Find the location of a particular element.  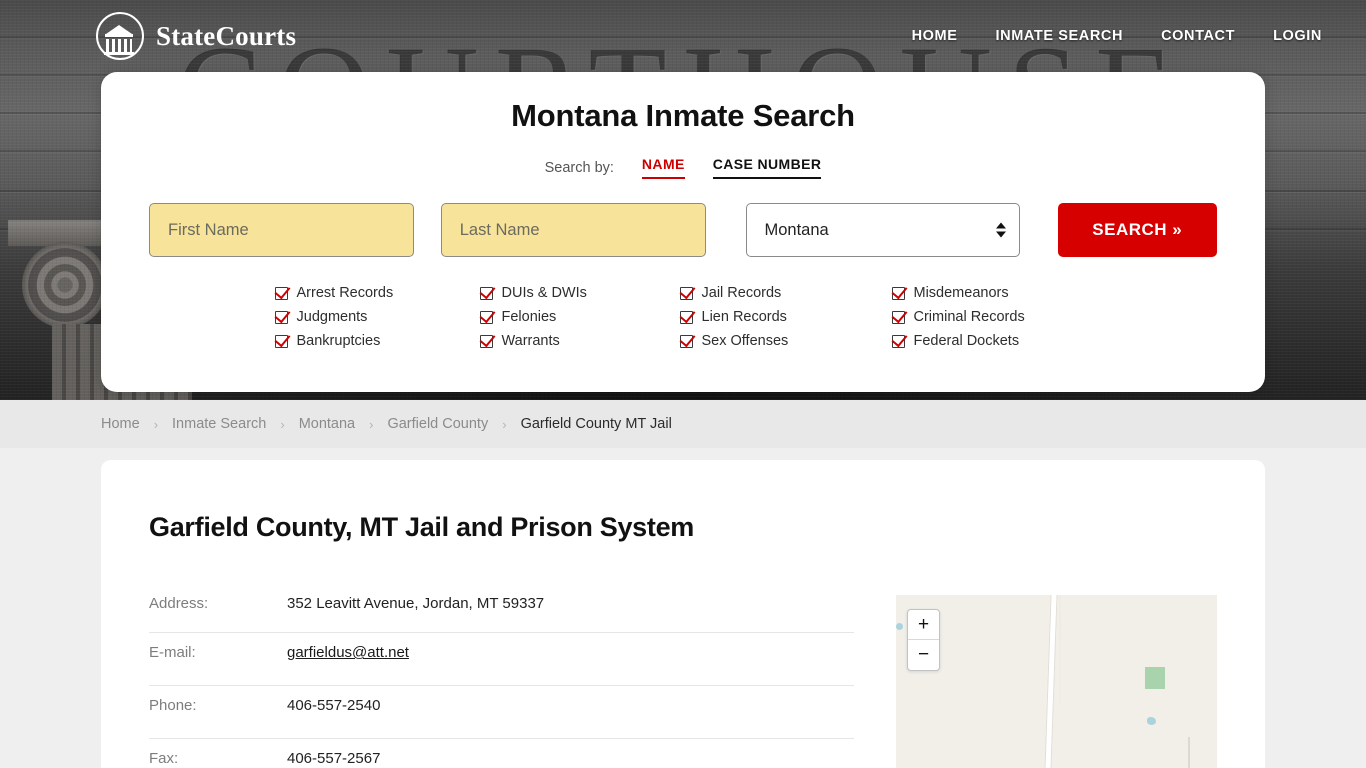

tab-case-number: CASE NUMBER is located at coordinates (767, 167).